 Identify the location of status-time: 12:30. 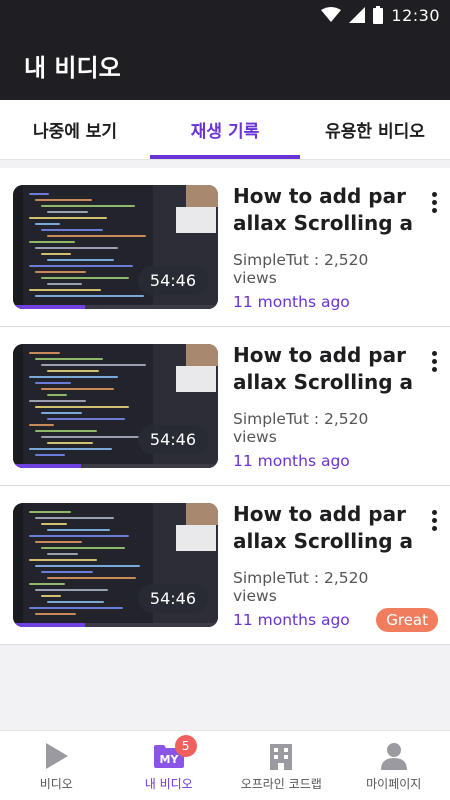
(415, 15).